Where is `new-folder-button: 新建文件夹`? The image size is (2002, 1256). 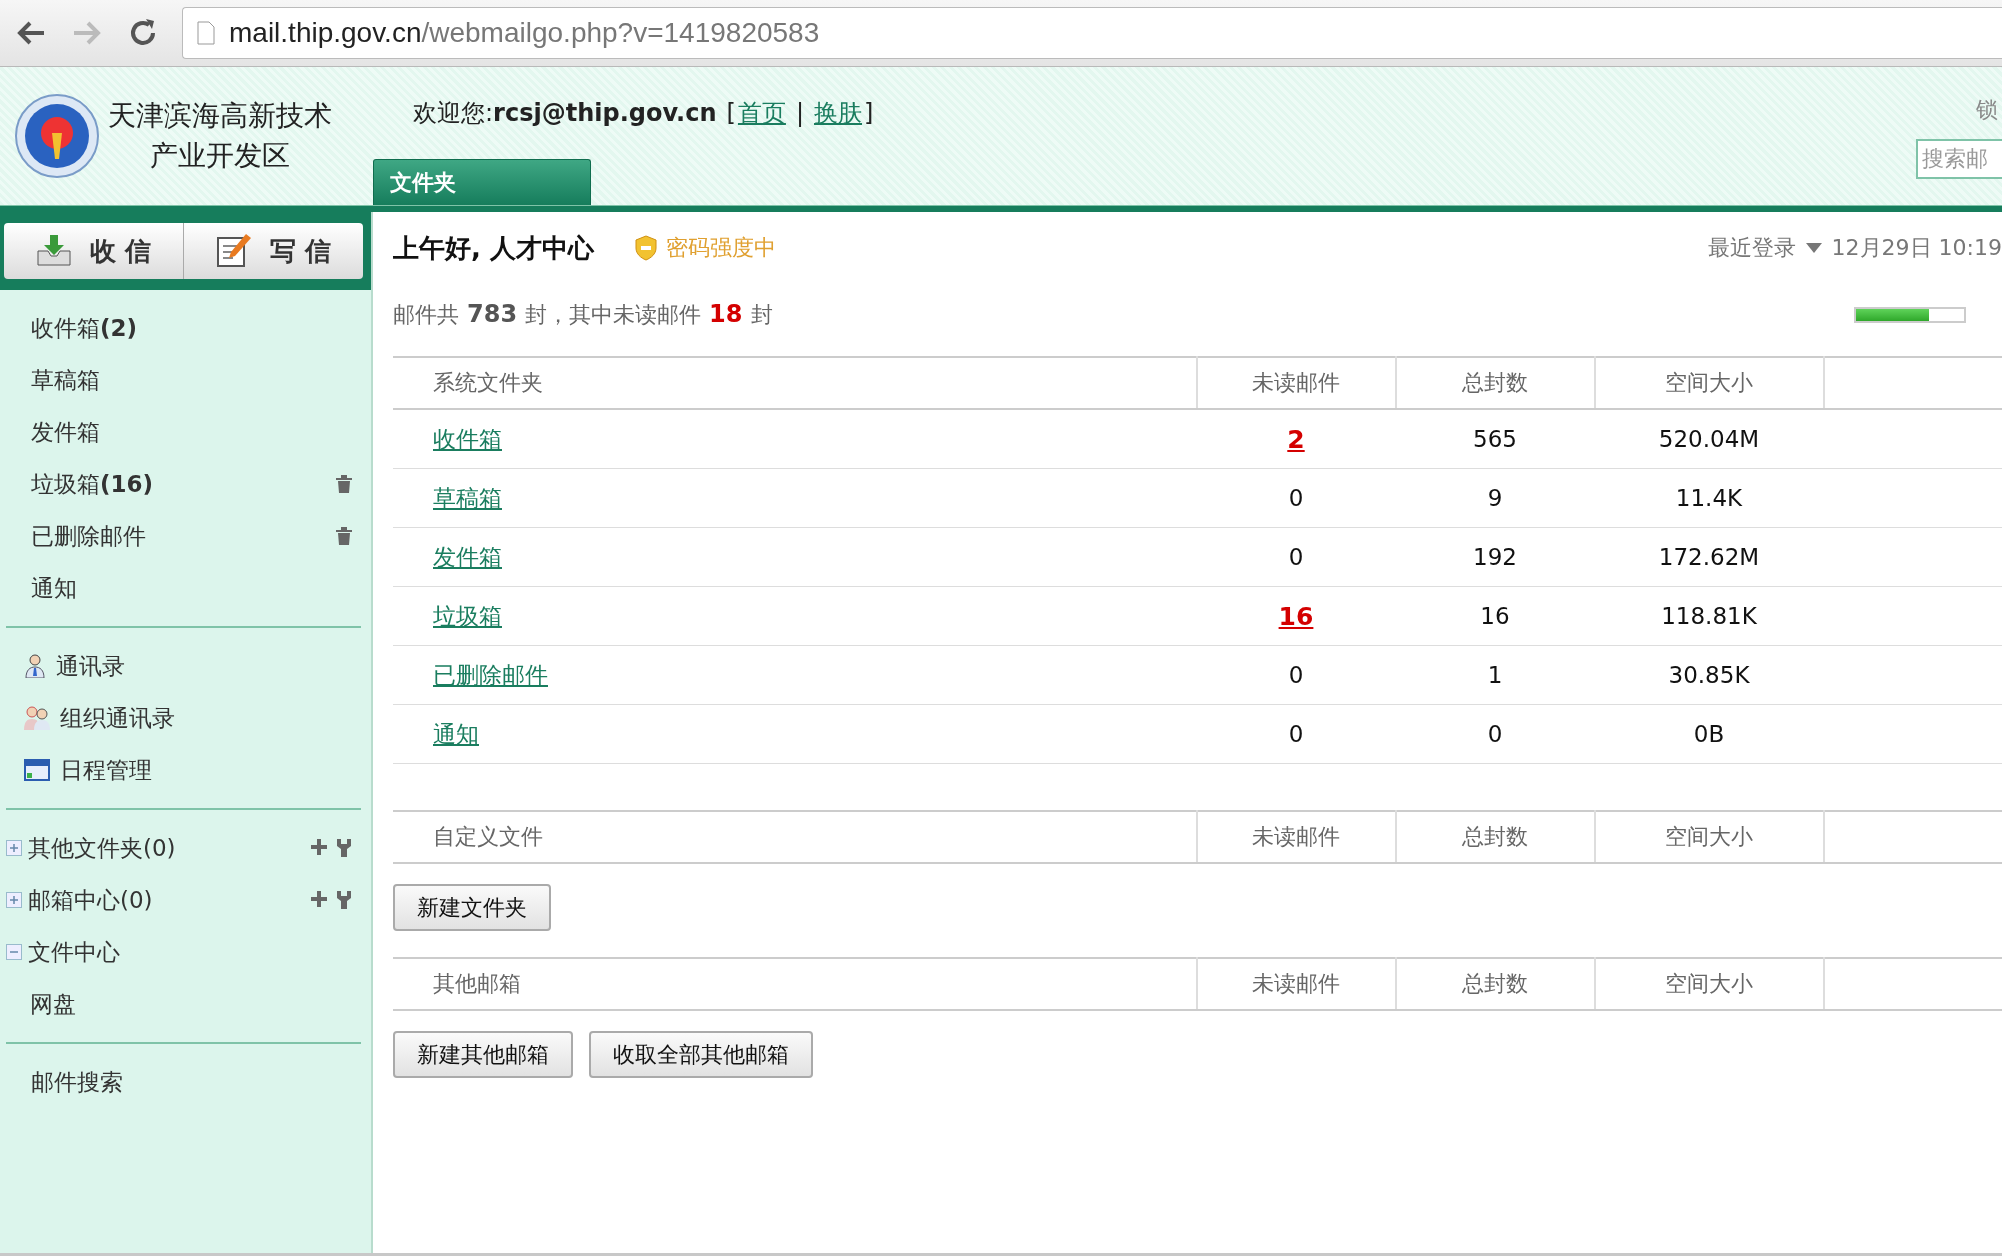
new-folder-button: 新建文件夹 is located at coordinates (472, 907).